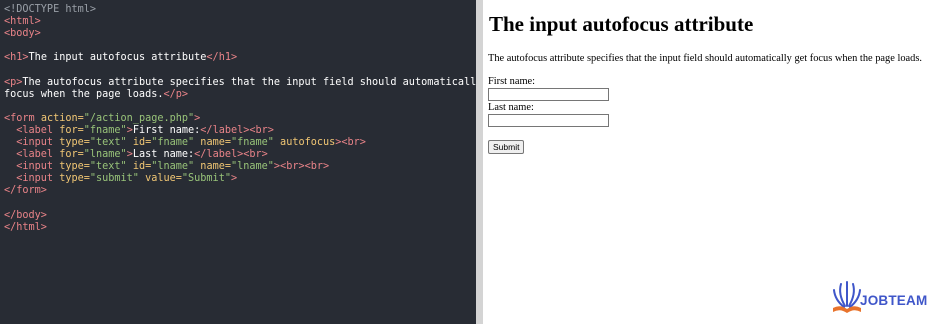 The image size is (946, 324). I want to click on submit-button: Submit, so click(506, 147).